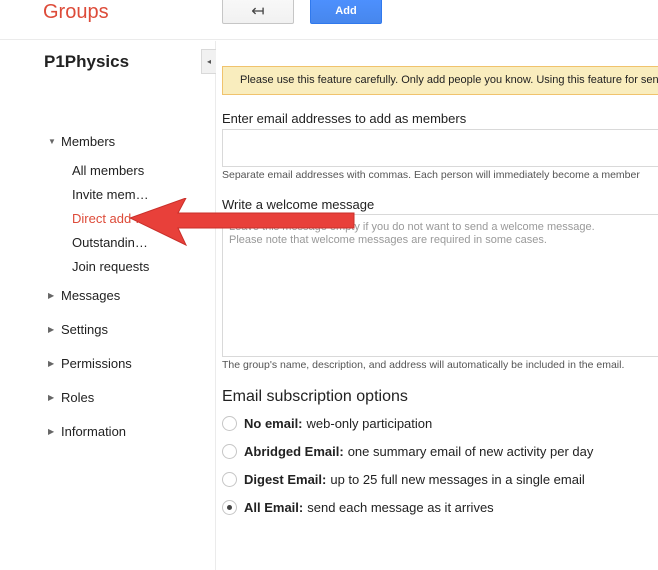 This screenshot has height=570, width=658. I want to click on sidebar-item-messages: ▶ Messages, so click(84, 295).